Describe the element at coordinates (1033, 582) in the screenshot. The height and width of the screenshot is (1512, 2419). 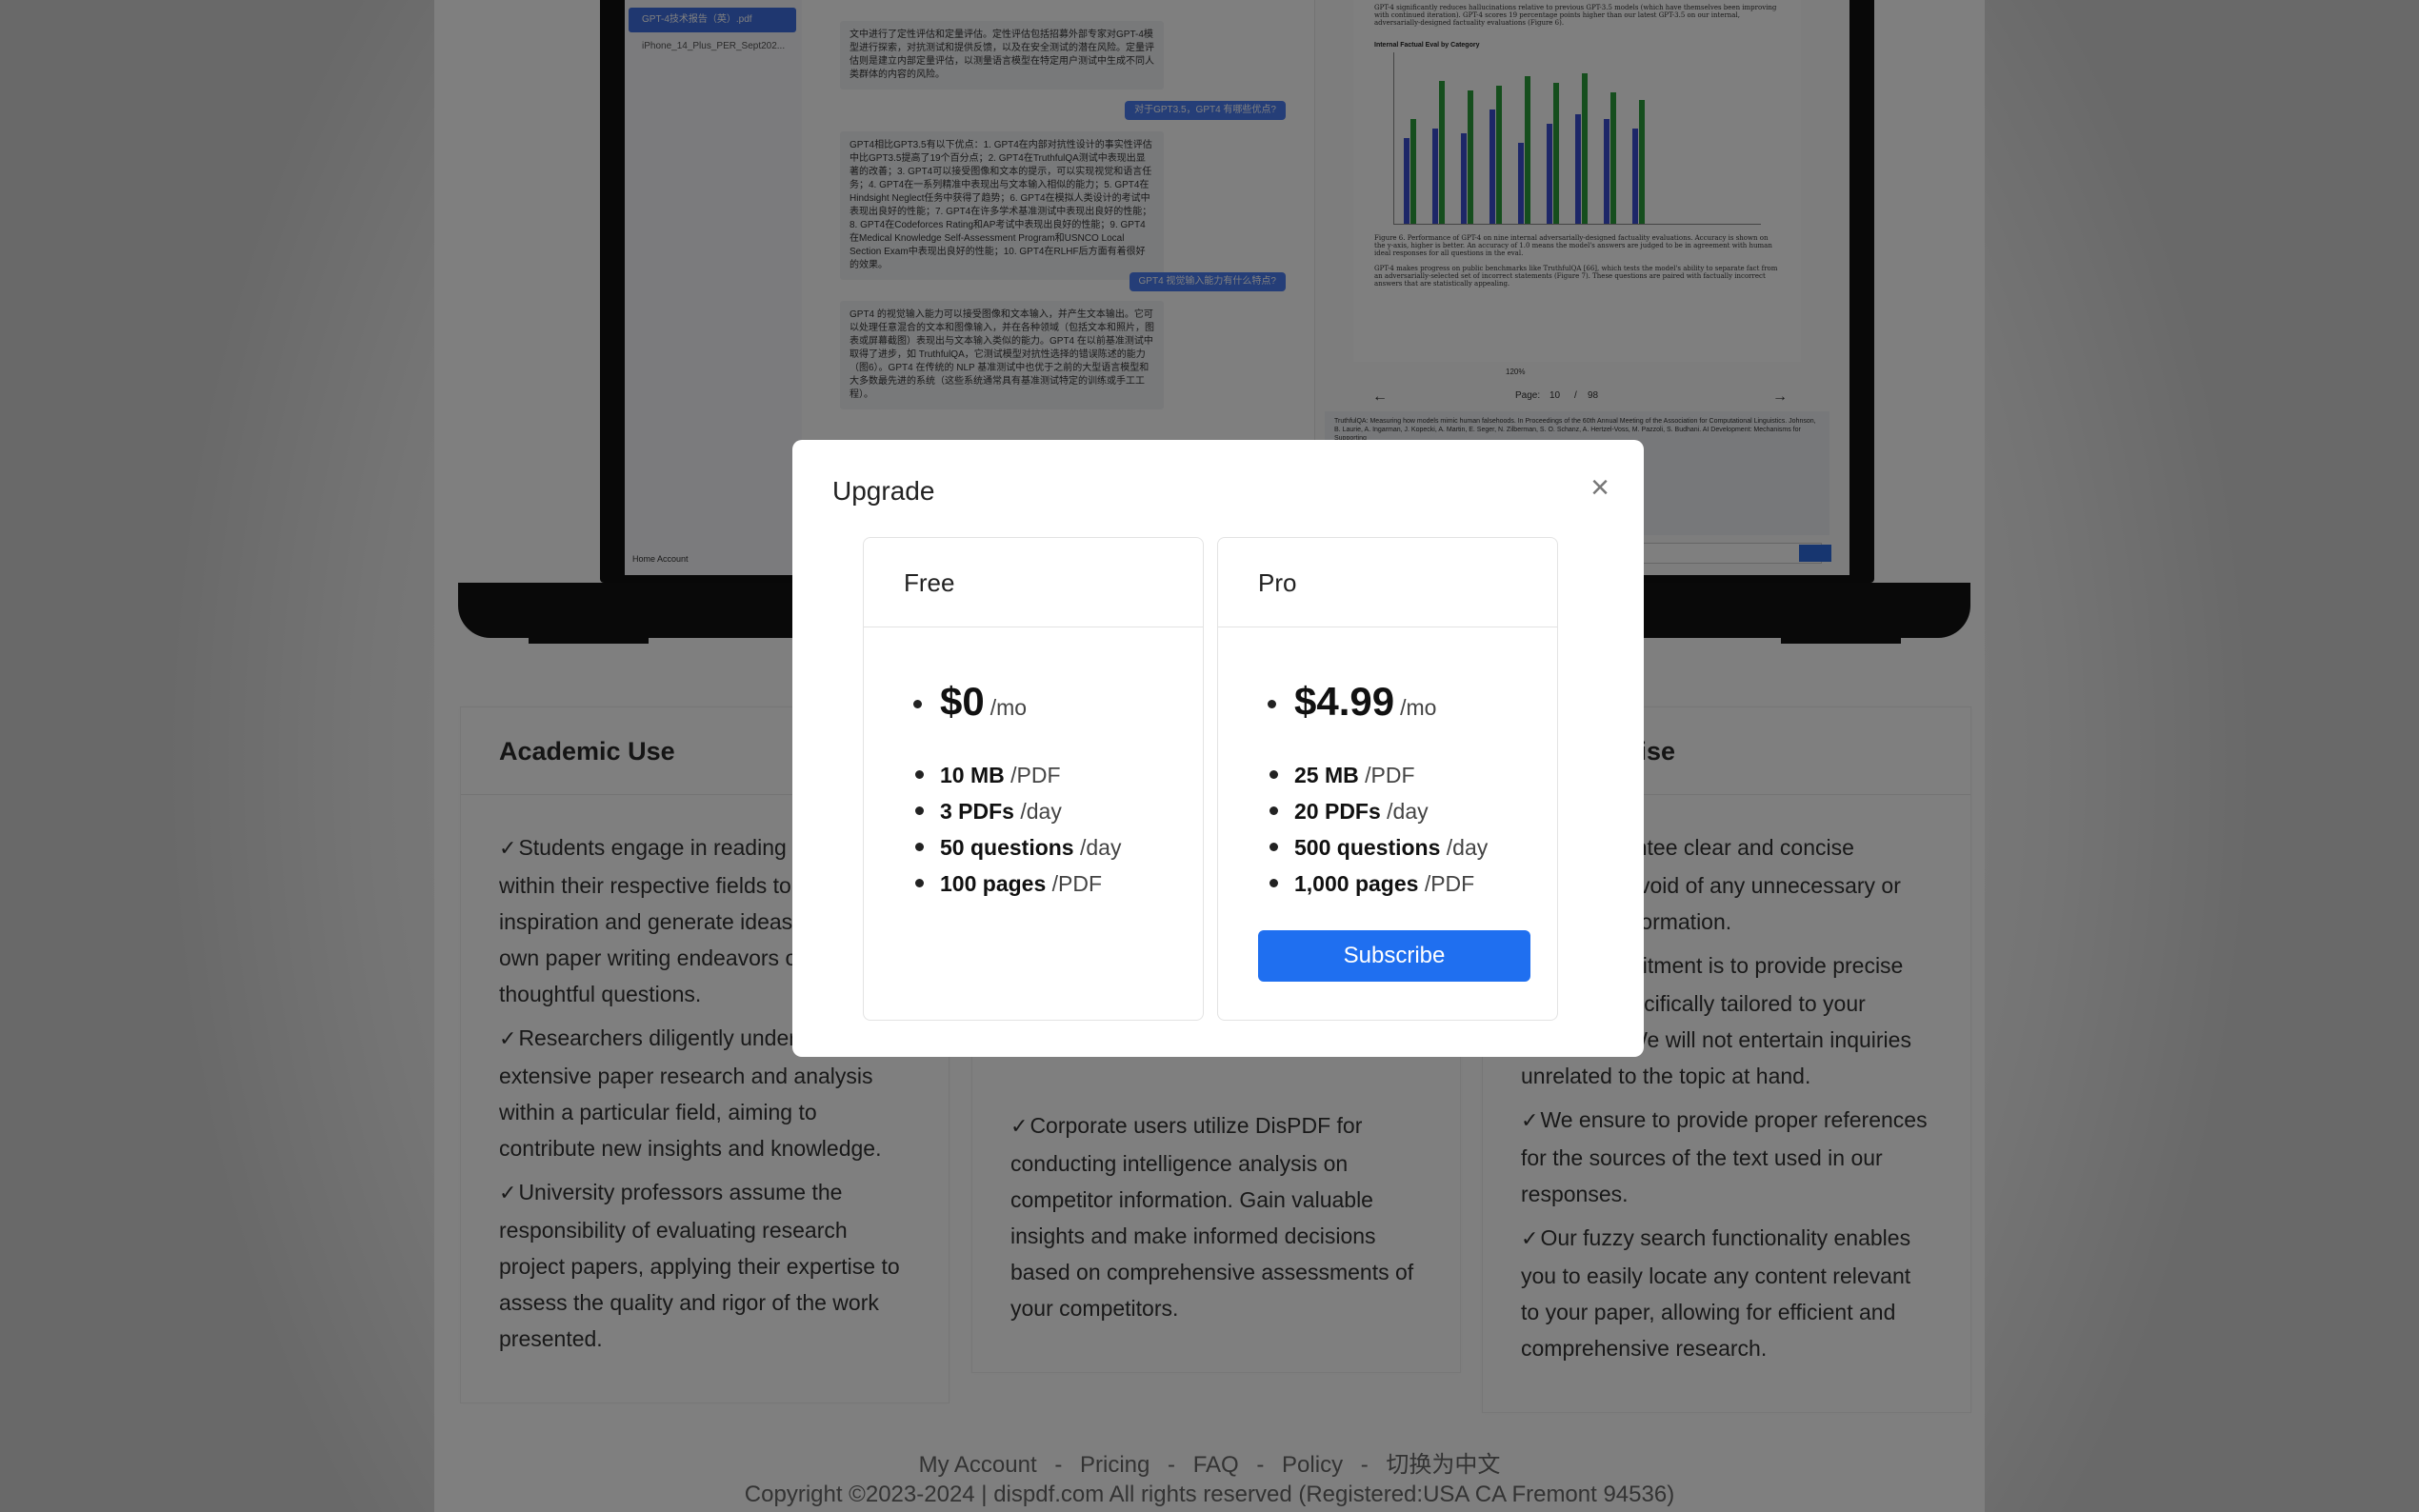
I see `plan-name: Free` at that location.